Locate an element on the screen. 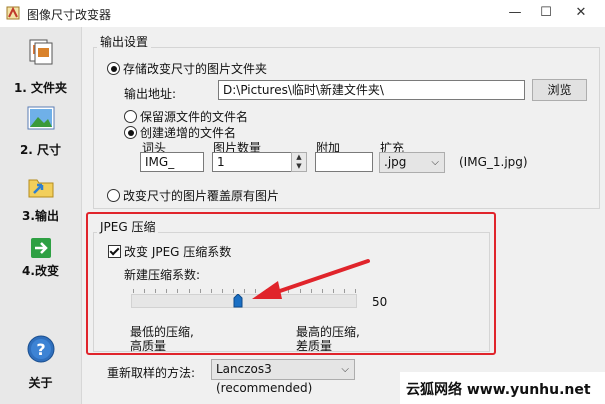 Image resolution: width=605 pixels, height=404 pixels. keep-name-label: 保留源文件的文件名 is located at coordinates (194, 117).